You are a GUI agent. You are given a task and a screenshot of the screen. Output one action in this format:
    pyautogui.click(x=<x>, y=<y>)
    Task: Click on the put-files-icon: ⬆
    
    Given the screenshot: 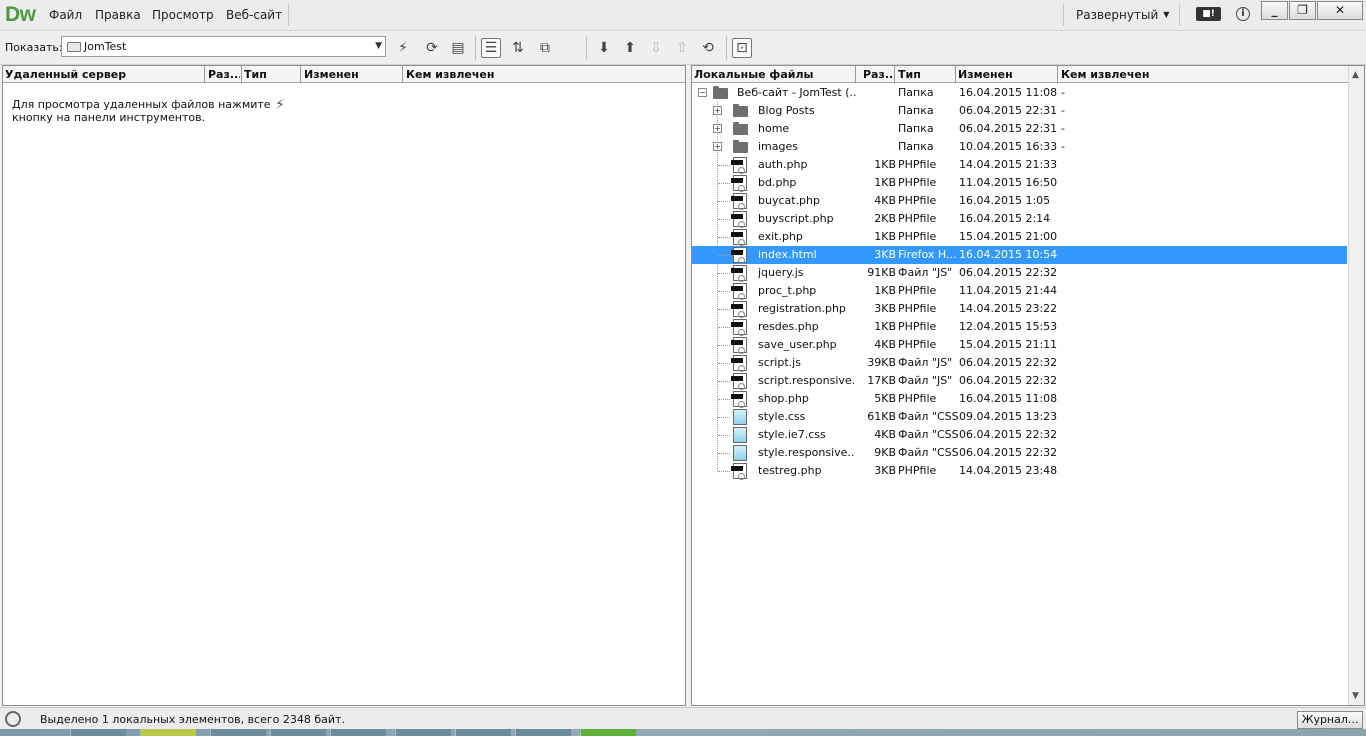 What is the action you would take?
    pyautogui.click(x=630, y=48)
    